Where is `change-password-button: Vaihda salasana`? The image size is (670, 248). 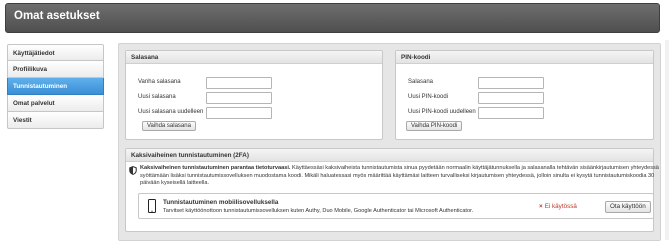 change-password-button: Vaihda salasana is located at coordinates (169, 126).